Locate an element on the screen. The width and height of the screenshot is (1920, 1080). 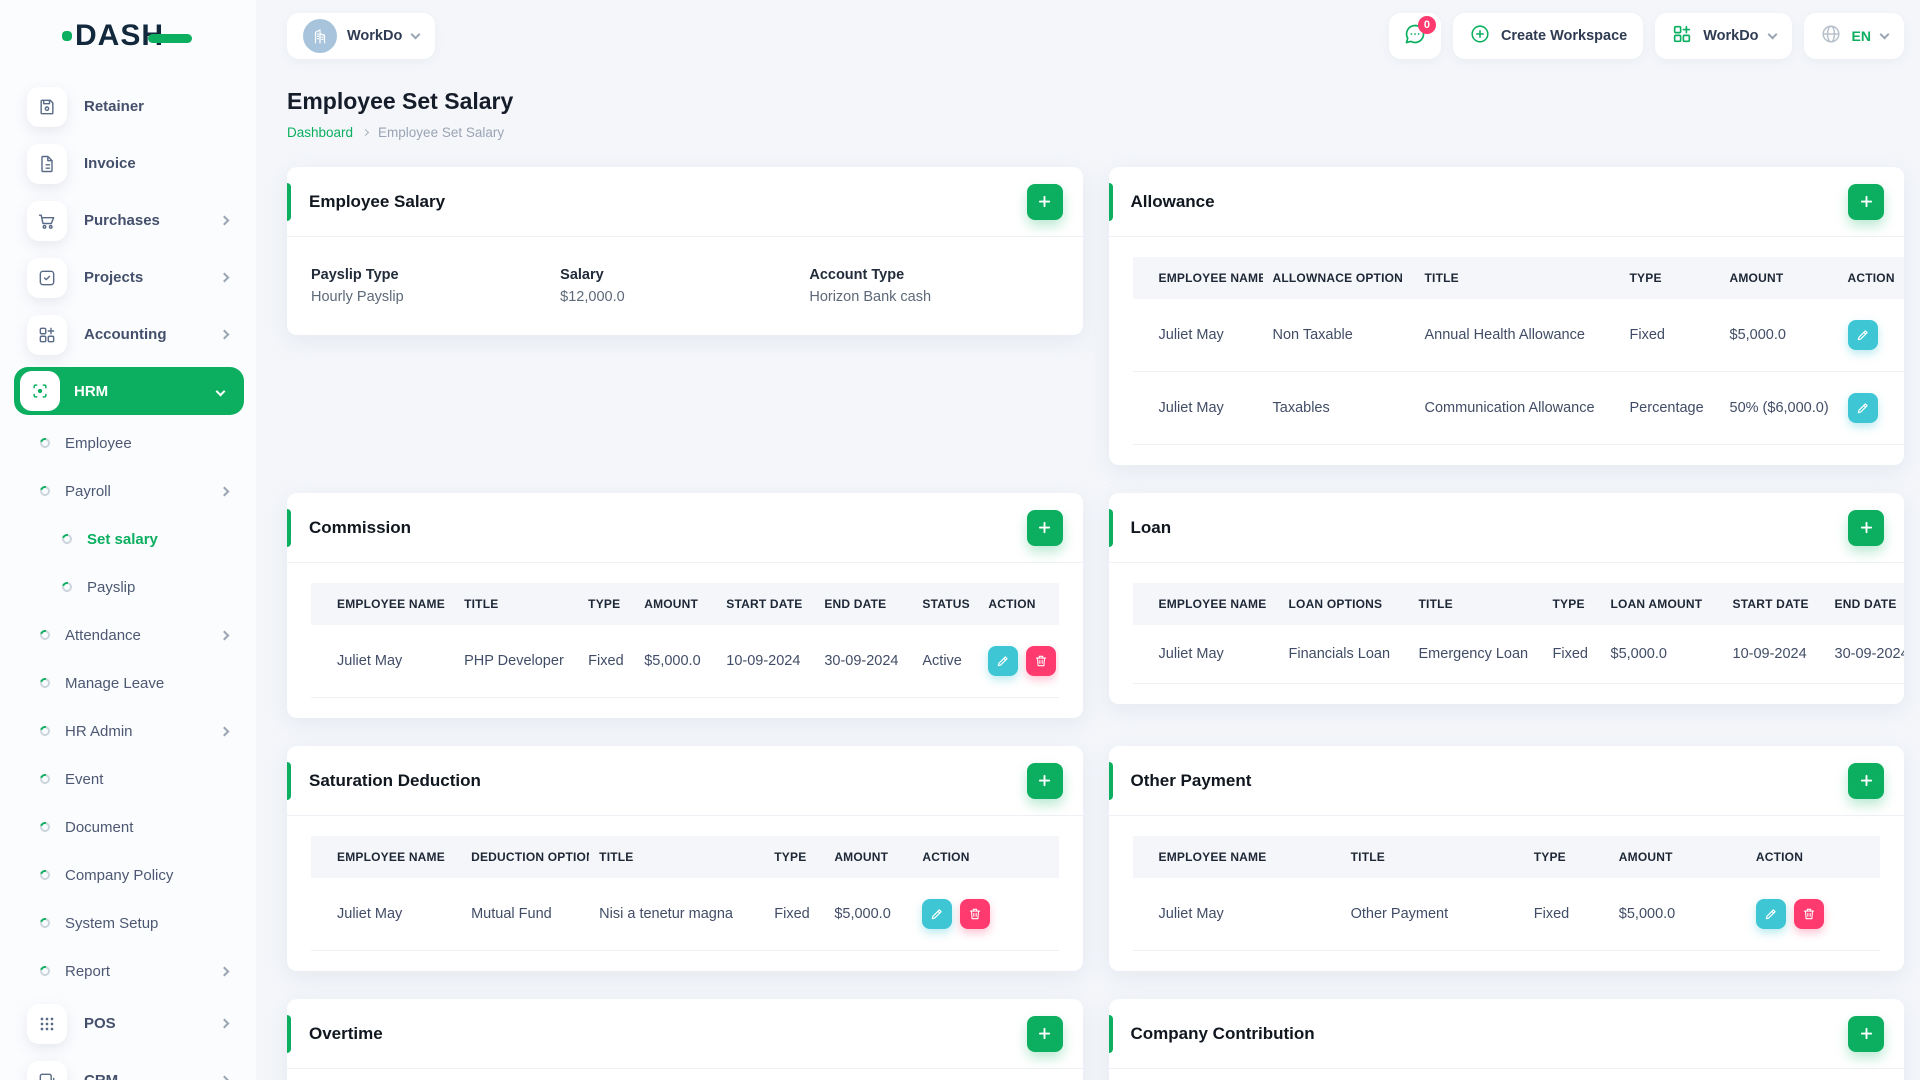
sidebar-item-retainer: Retainer is located at coordinates (129, 106).